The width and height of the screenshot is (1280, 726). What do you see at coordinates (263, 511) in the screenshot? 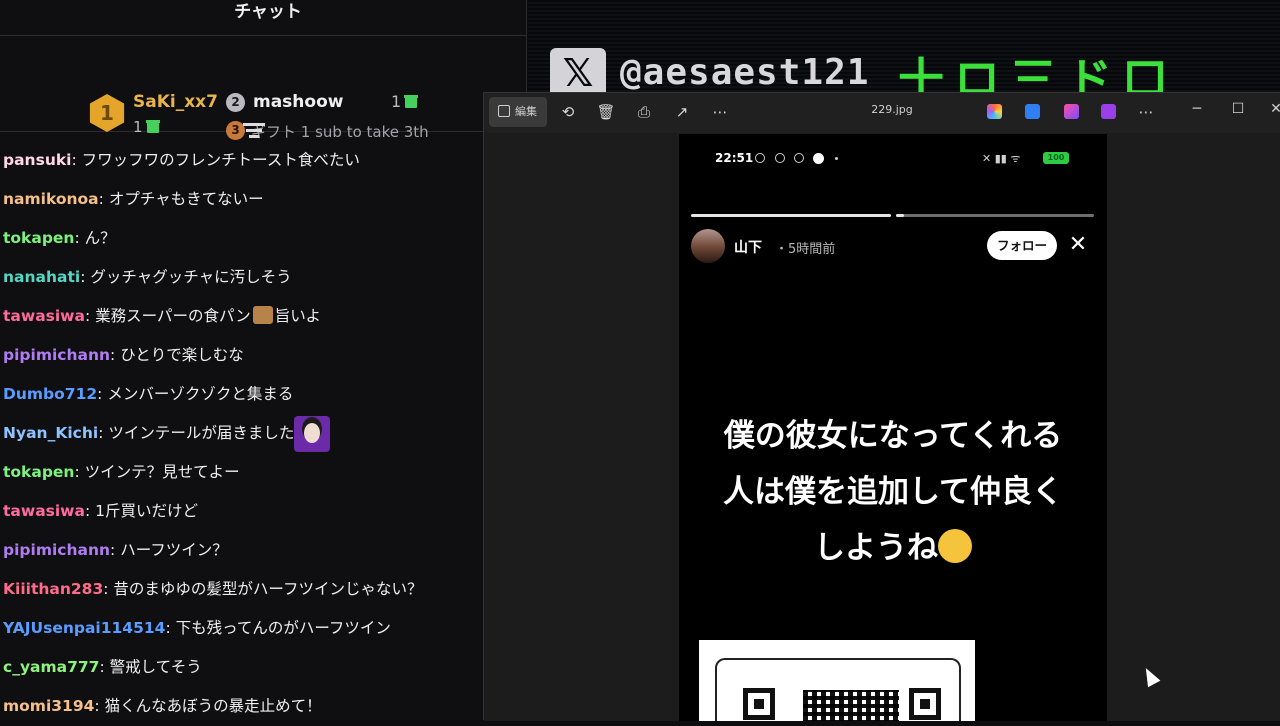
I see `chat-message: tawasiwa: 1斤買いだけど` at bounding box center [263, 511].